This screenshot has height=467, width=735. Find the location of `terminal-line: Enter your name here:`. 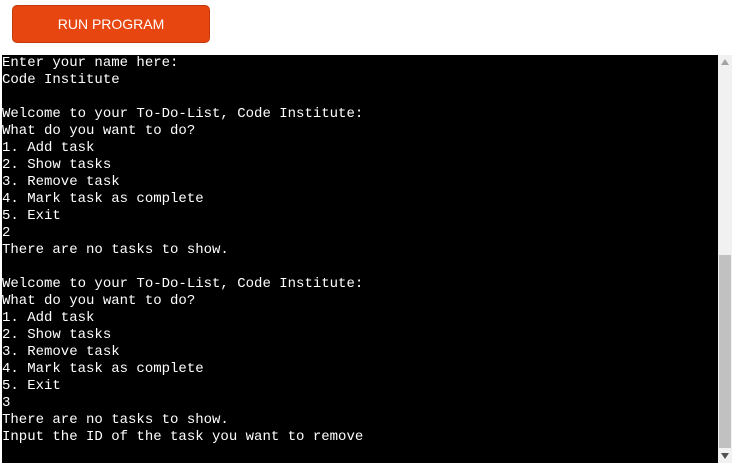

terminal-line: Enter your name here: is located at coordinates (90, 63).